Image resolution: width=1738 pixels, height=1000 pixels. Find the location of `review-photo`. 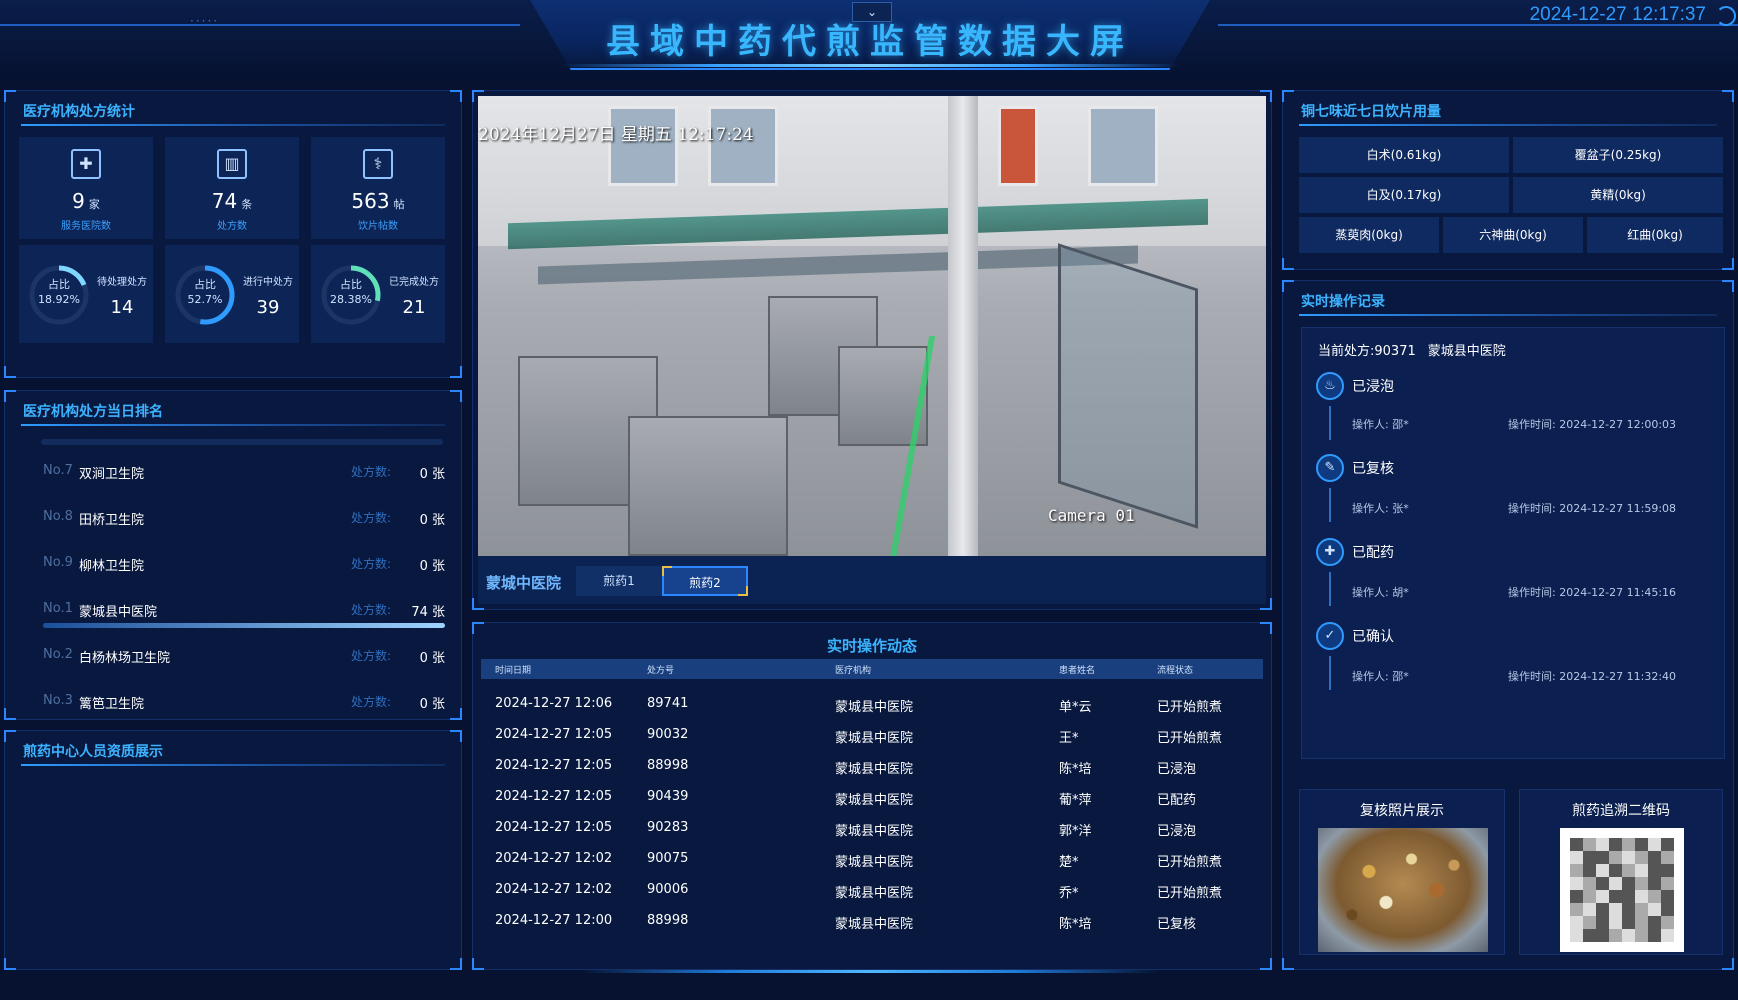

review-photo is located at coordinates (1403, 890).